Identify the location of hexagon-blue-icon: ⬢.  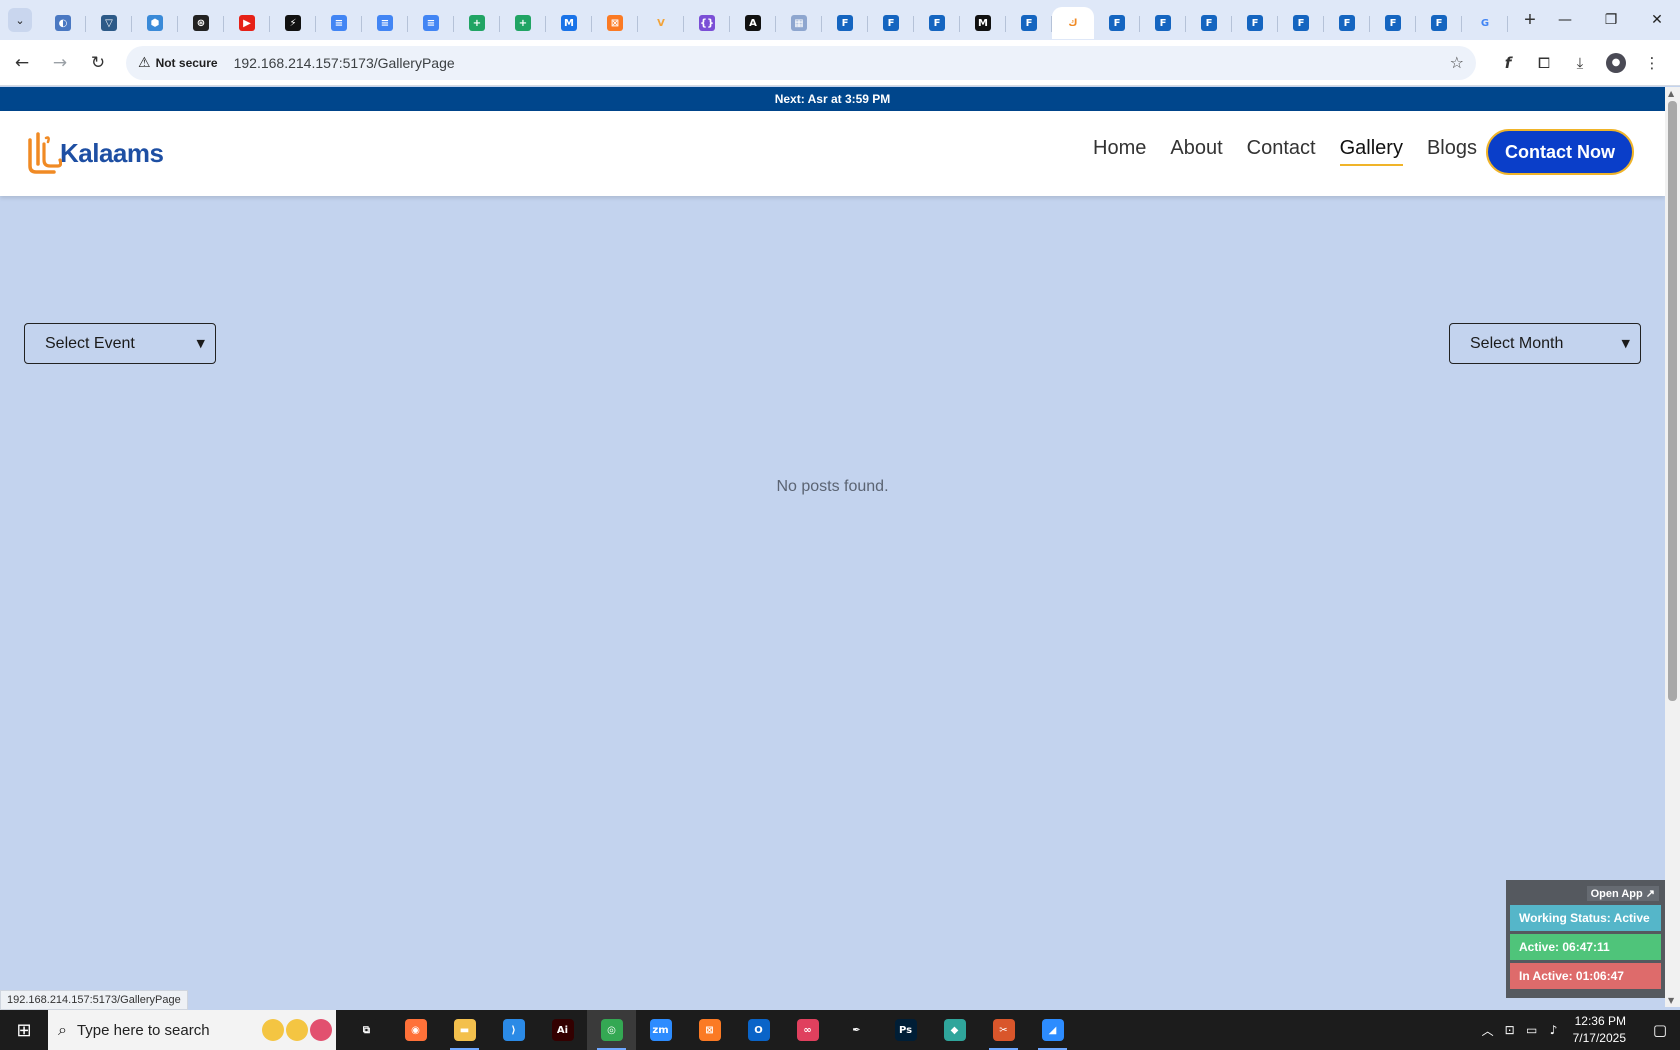
(155, 23).